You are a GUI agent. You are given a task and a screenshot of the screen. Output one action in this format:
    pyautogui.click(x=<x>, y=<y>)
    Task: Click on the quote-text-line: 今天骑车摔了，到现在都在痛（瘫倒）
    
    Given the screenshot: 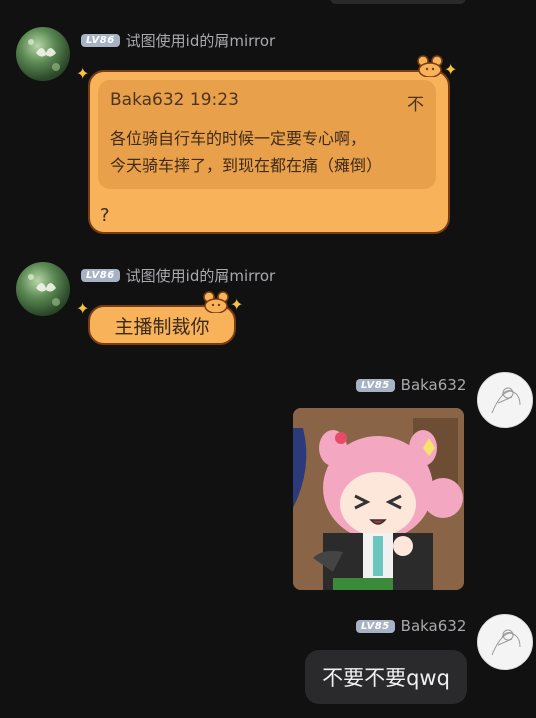 What is the action you would take?
    pyautogui.click(x=246, y=165)
    